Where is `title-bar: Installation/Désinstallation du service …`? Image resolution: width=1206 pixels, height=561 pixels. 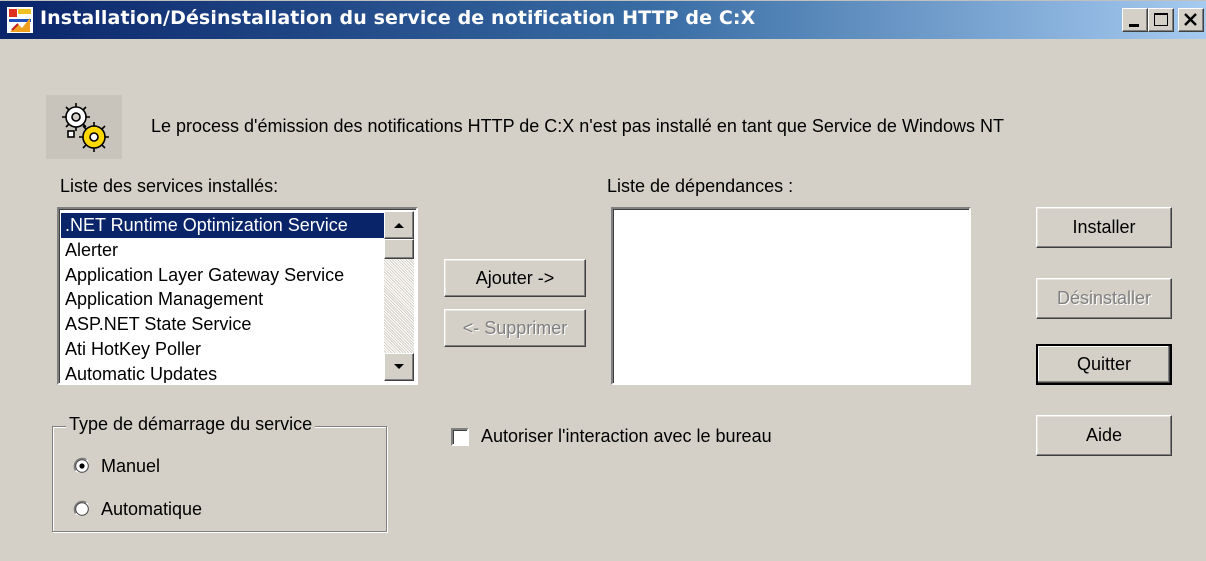
title-bar: Installation/Désinstallation du service … is located at coordinates (603, 20).